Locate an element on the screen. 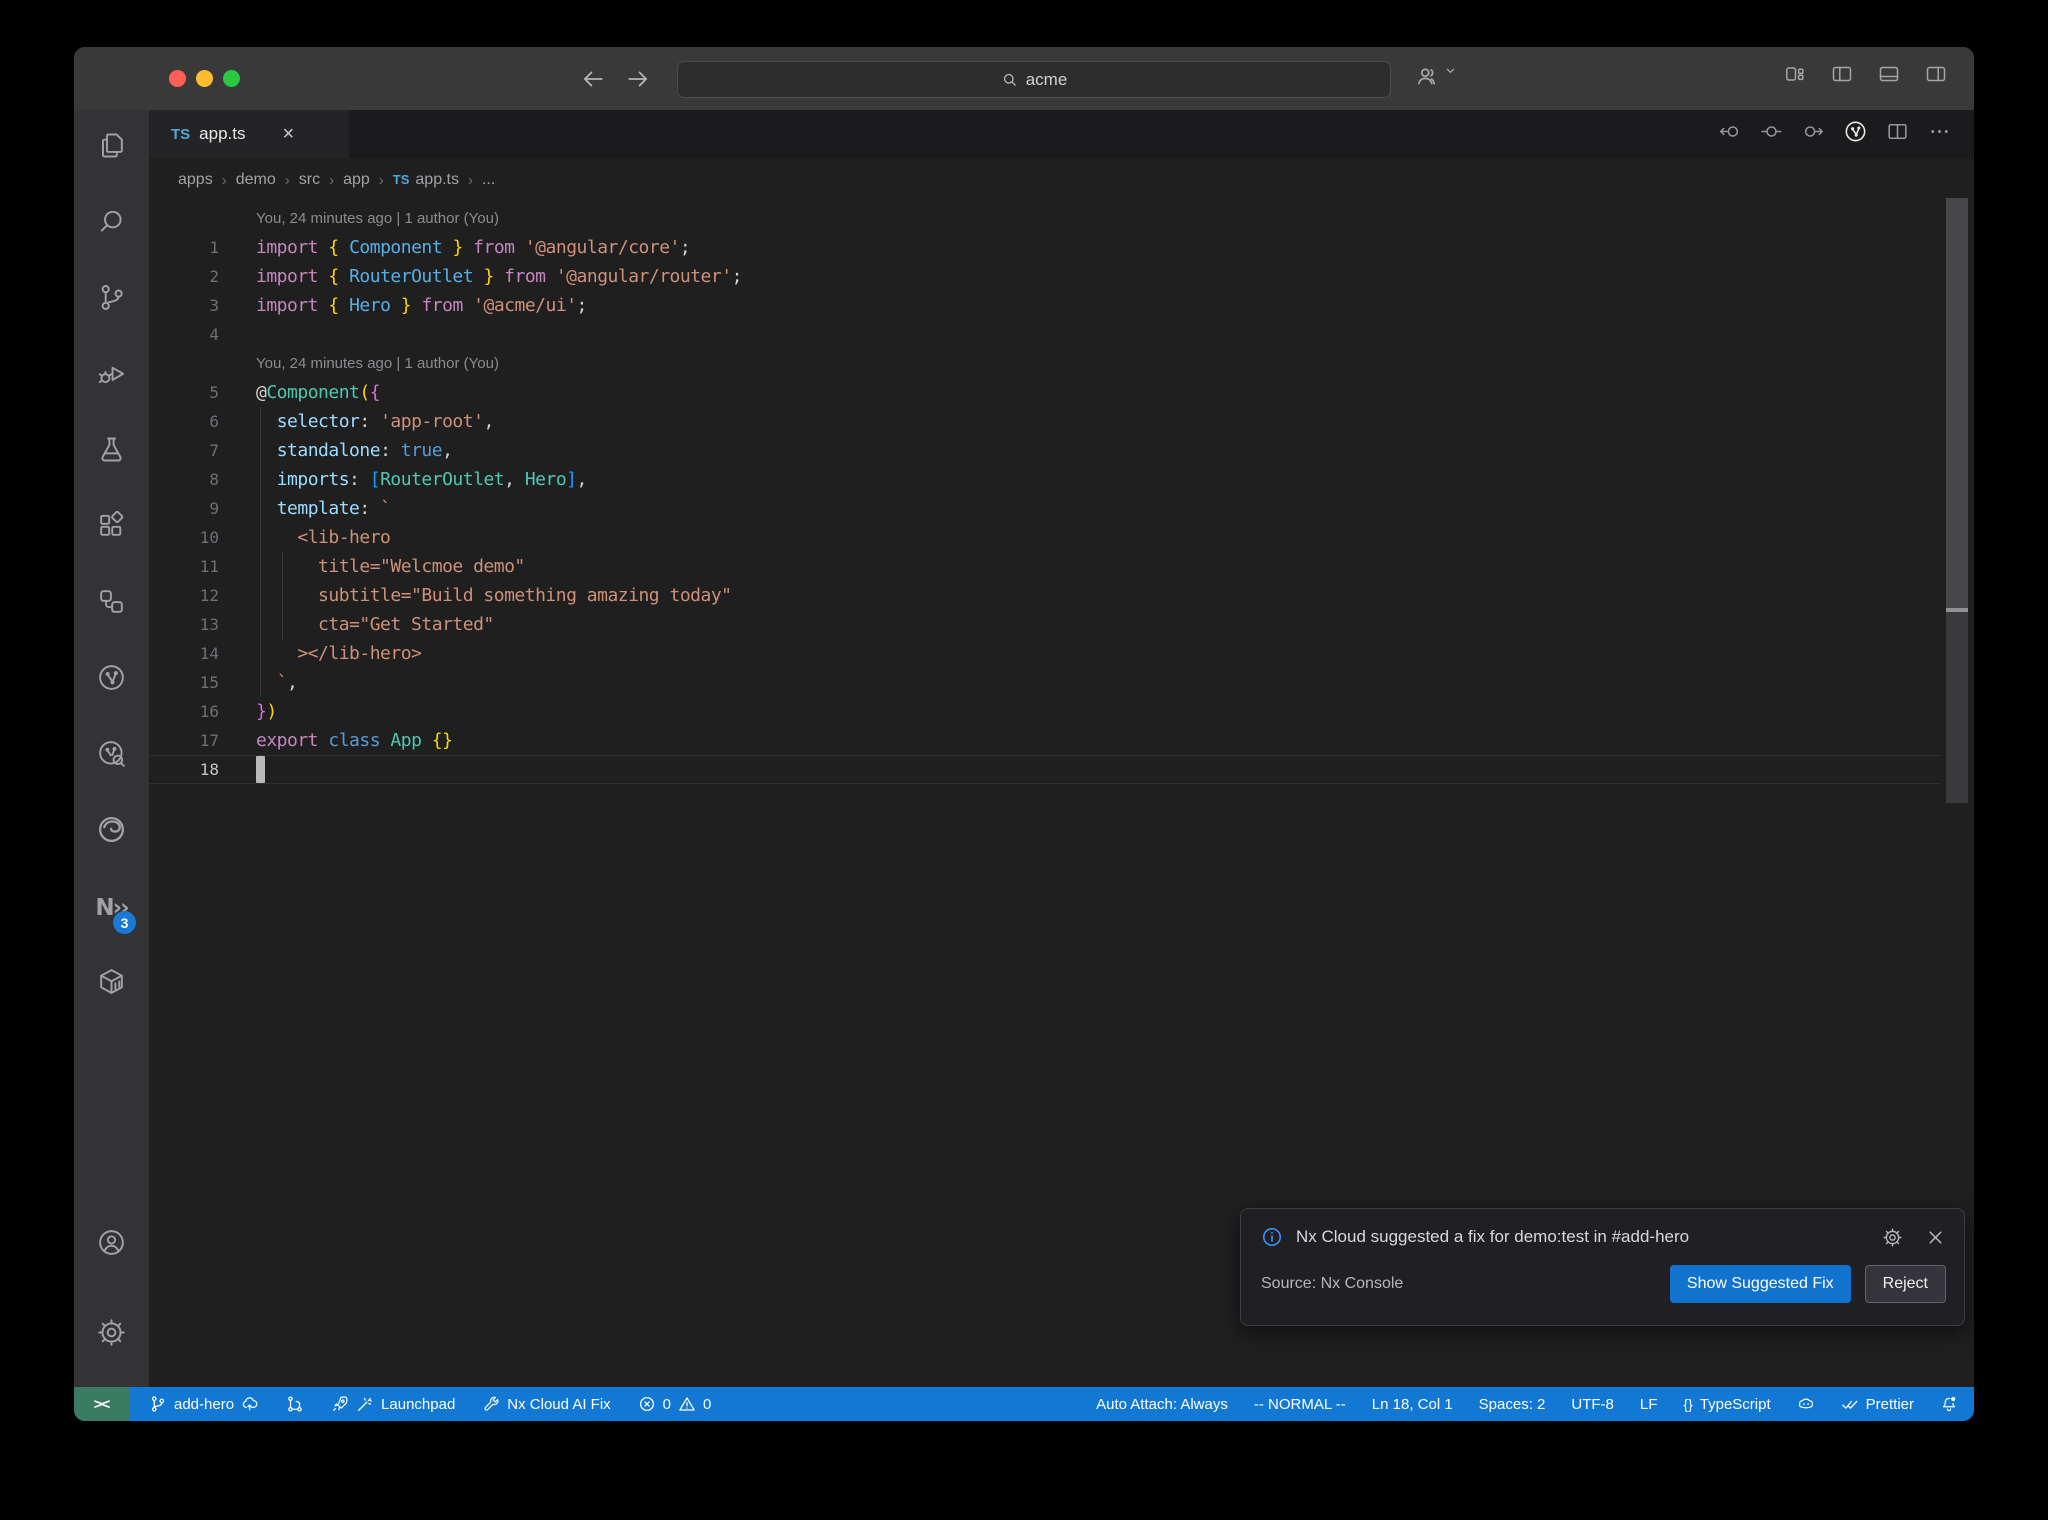 Image resolution: width=2048 pixels, height=1520 pixels. code-line-8: 8 imports: [RouterOutlet, Hero], is located at coordinates (1044, 479).